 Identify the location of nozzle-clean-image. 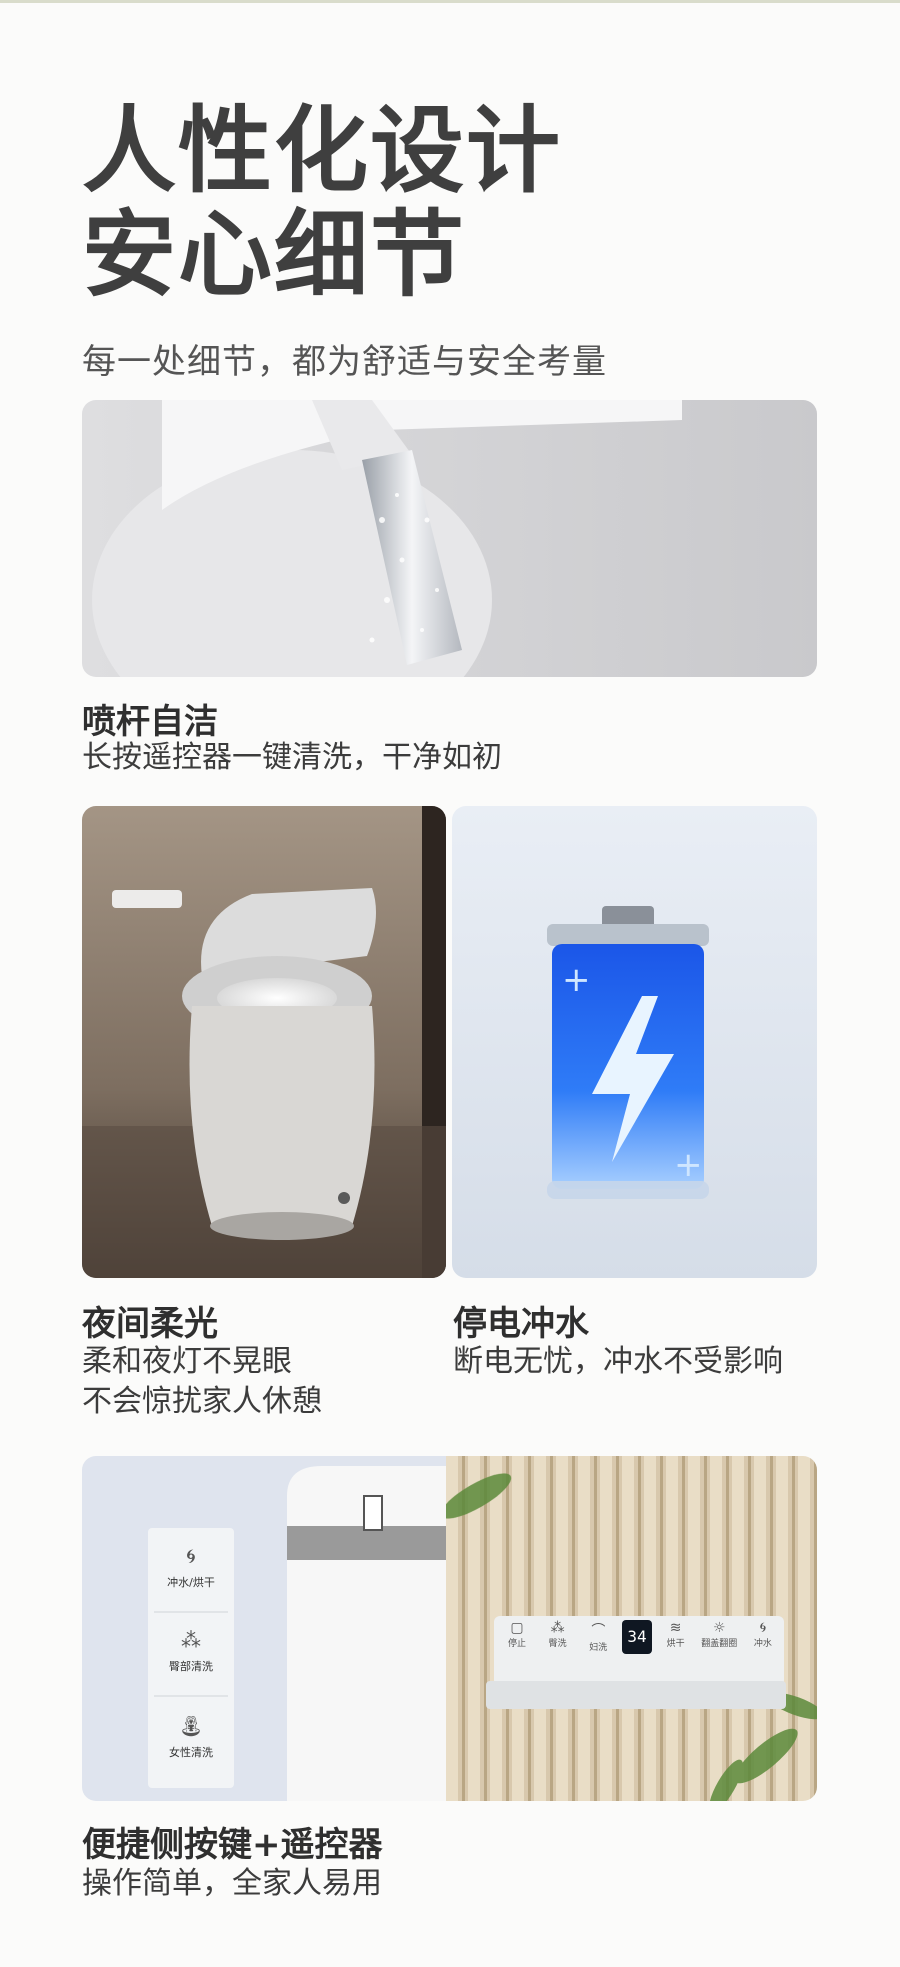
(449, 538).